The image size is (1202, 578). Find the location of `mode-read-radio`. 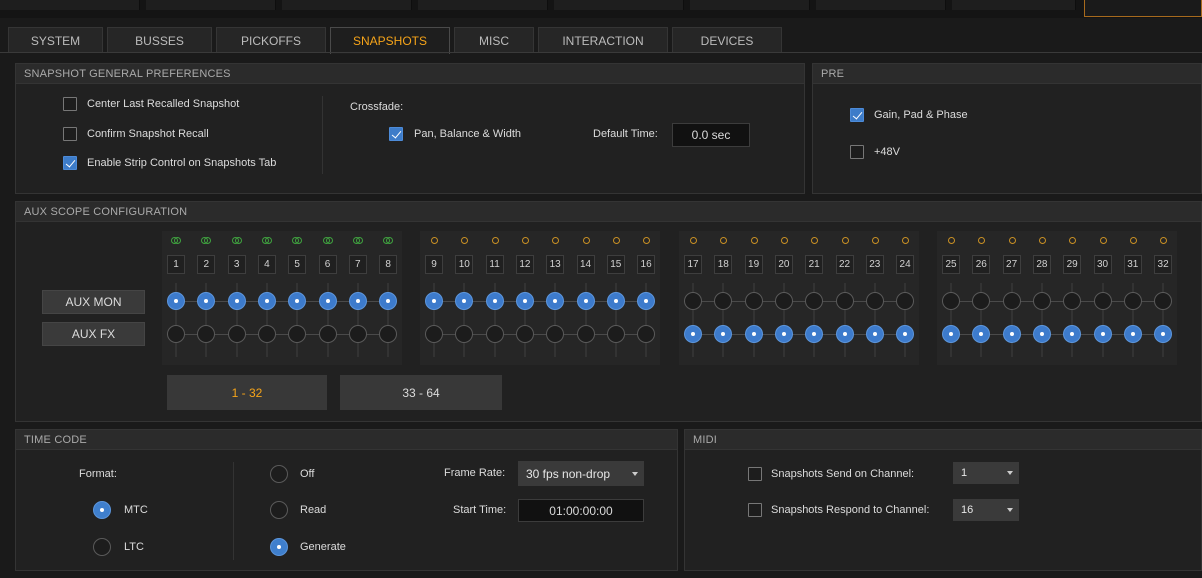

mode-read-radio is located at coordinates (279, 510).